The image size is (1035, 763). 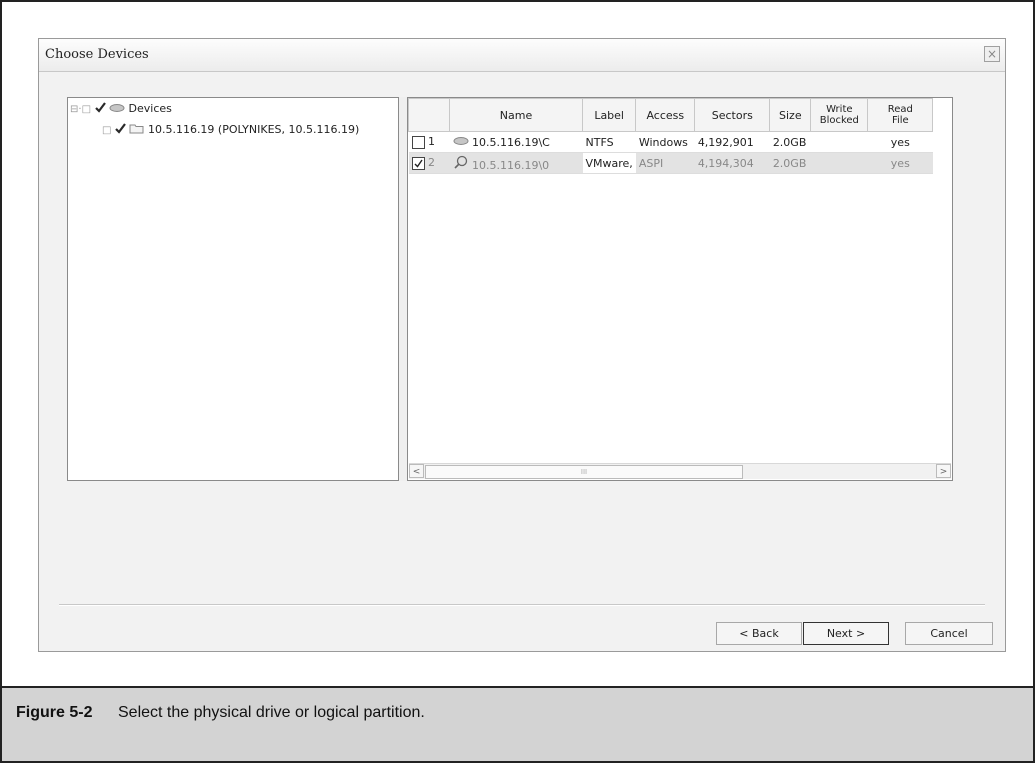 What do you see at coordinates (516, 163) in the screenshot?
I see `name-cell: 10.5.116.19\0` at bounding box center [516, 163].